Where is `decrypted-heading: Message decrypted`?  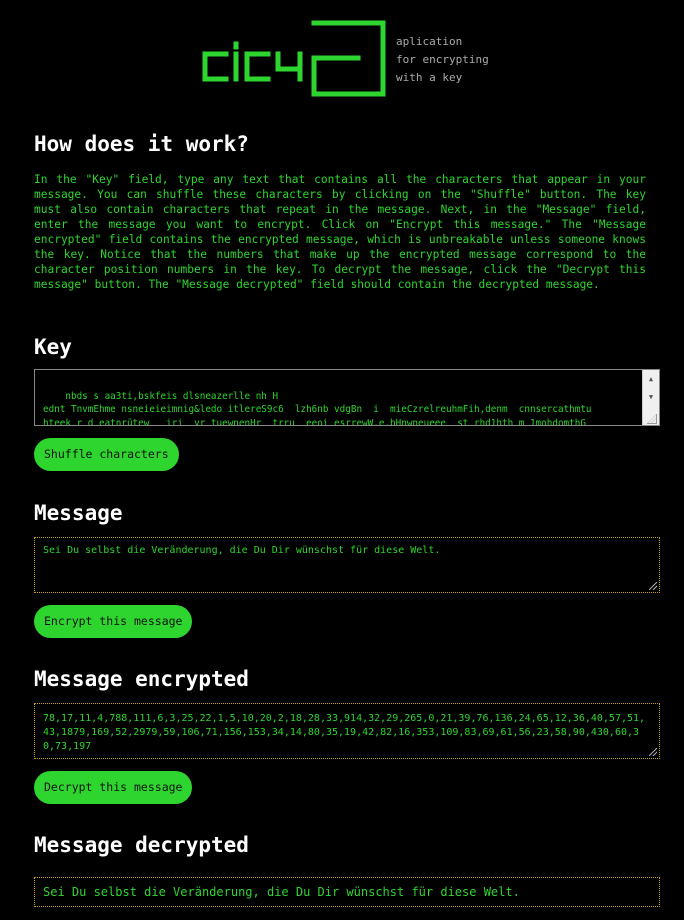 decrypted-heading: Message decrypted is located at coordinates (141, 845).